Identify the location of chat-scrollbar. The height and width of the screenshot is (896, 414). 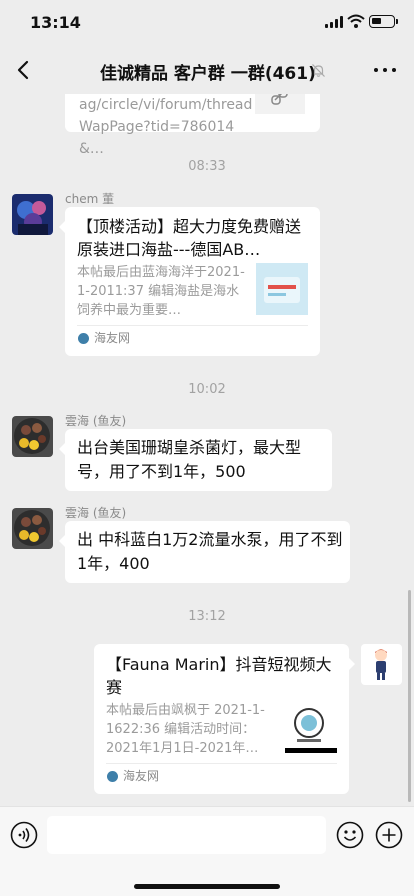
(409, 696).